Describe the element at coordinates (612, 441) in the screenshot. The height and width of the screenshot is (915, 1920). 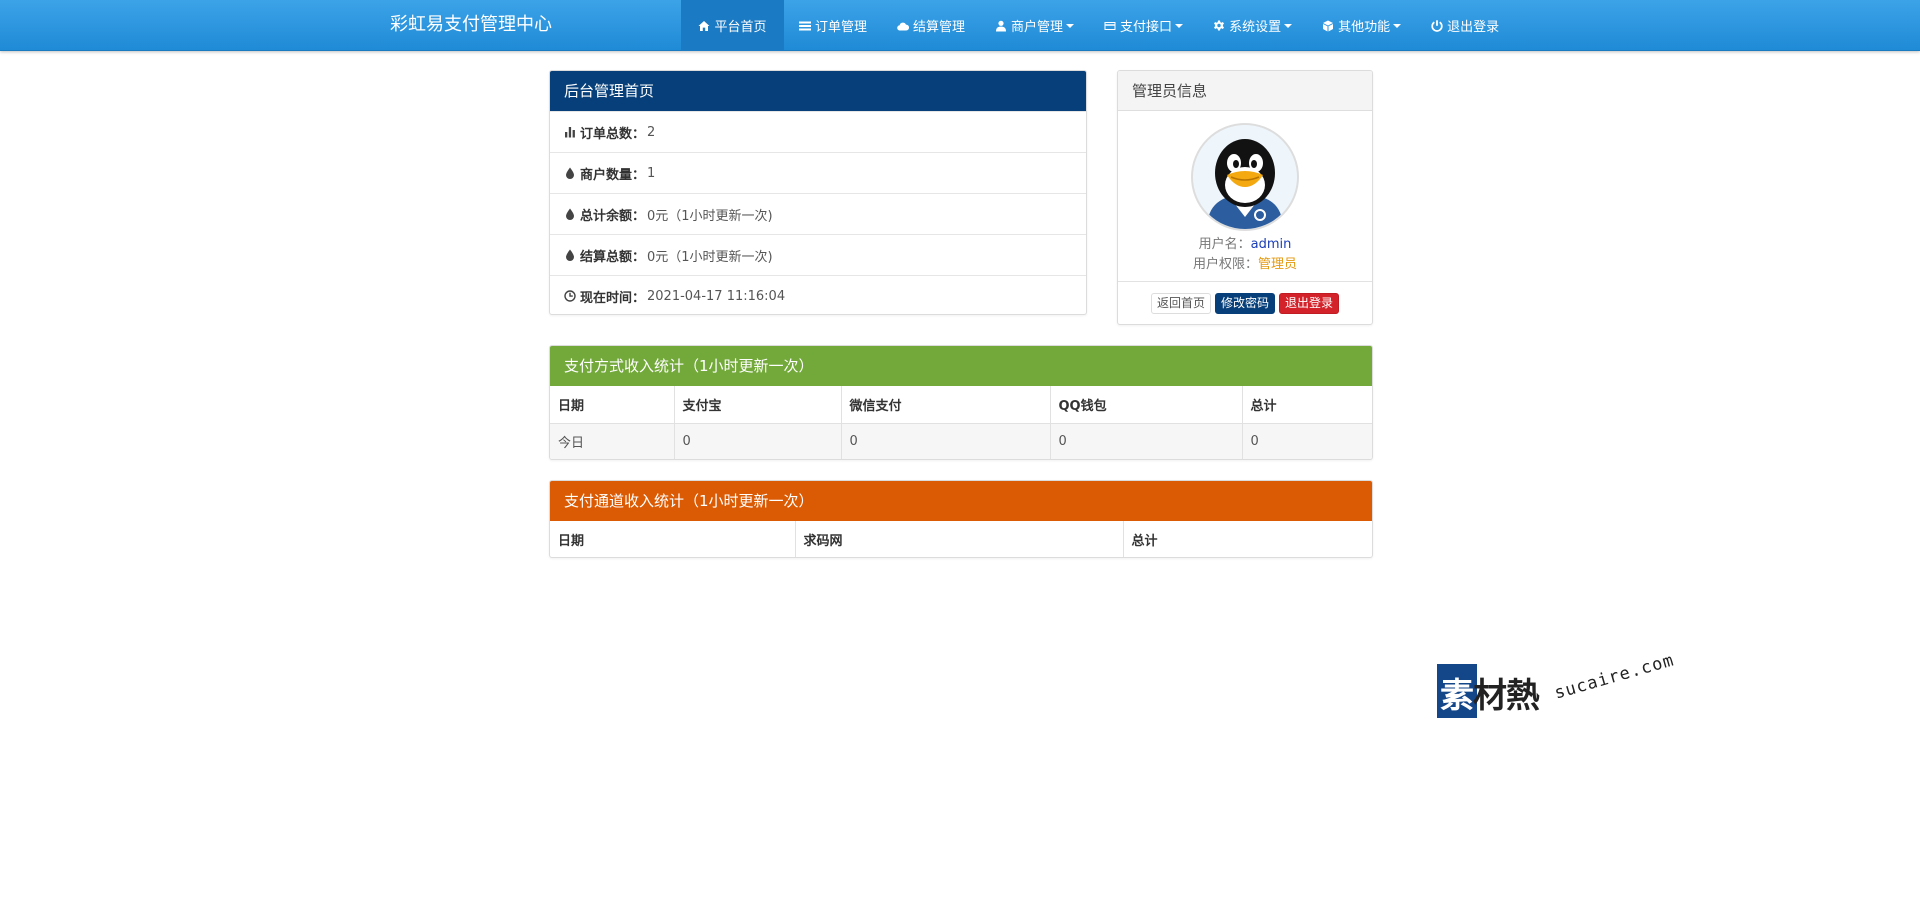
I see `table-cell: 今日` at that location.